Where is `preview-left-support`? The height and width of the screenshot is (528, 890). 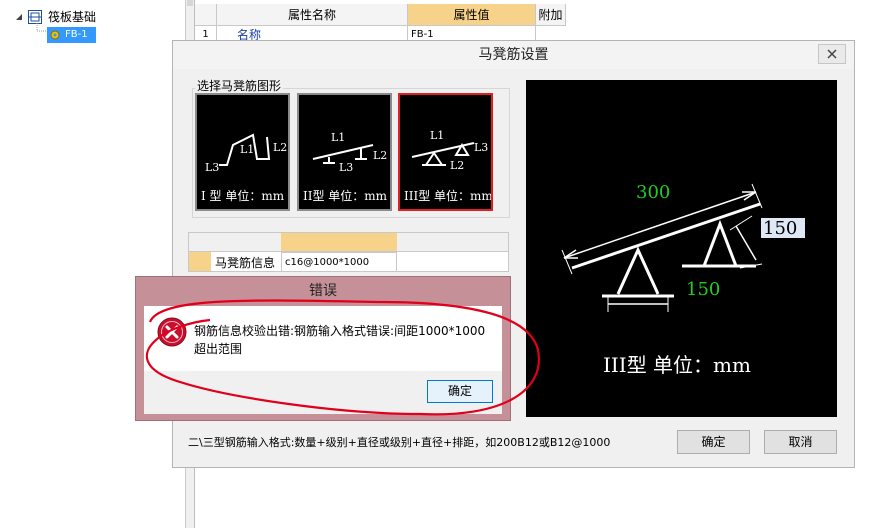
preview-left-support is located at coordinates (638, 270).